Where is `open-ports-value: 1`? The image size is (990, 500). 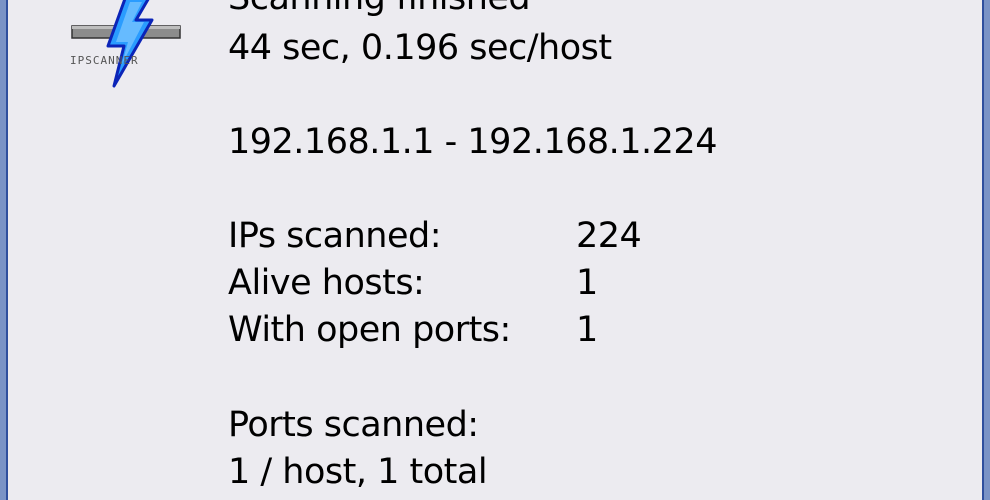 open-ports-value: 1 is located at coordinates (587, 330).